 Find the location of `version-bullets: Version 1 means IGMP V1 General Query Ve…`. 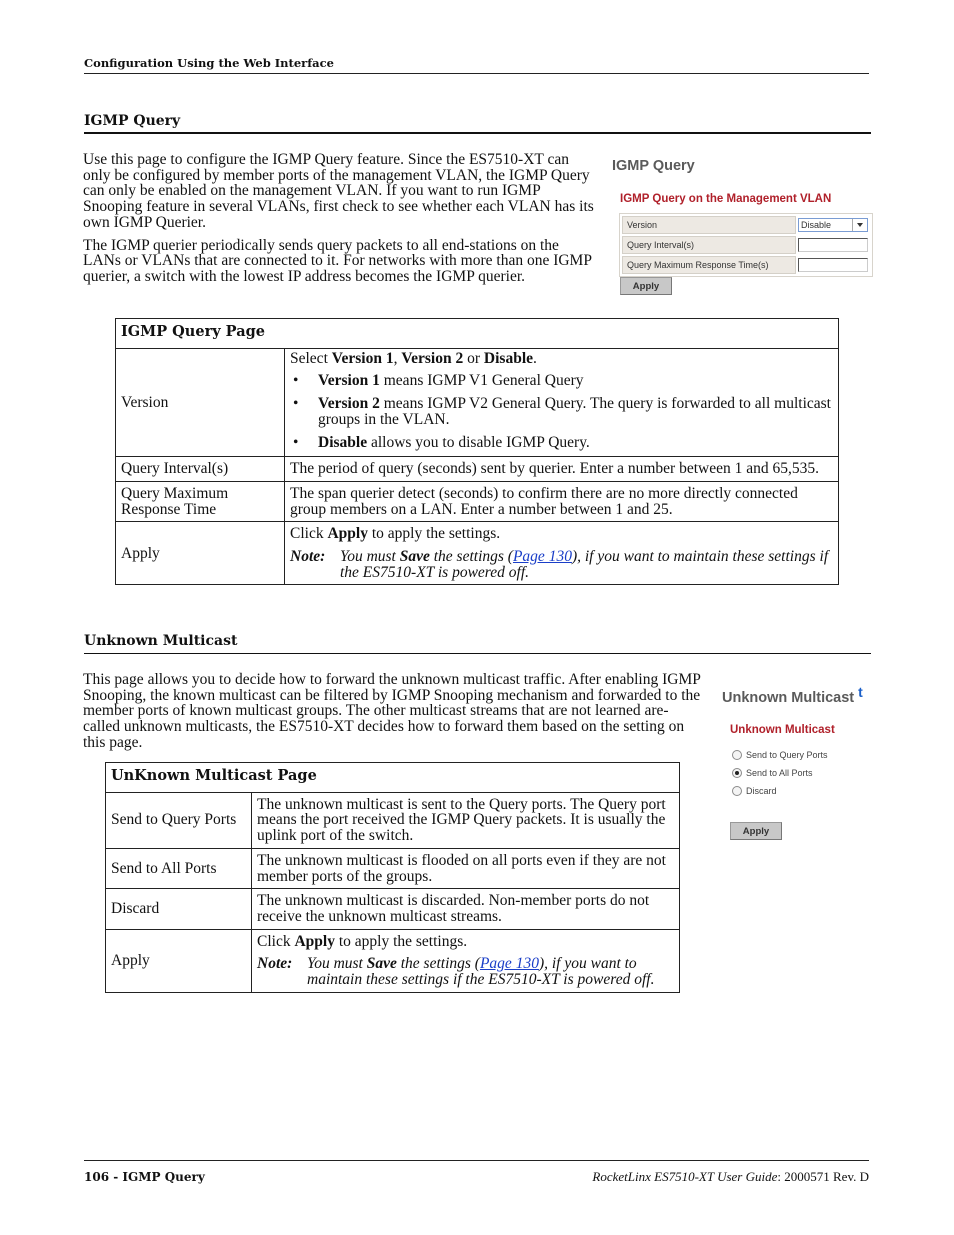

version-bullets: Version 1 means IGMP V1 General Query Ve… is located at coordinates (561, 411).